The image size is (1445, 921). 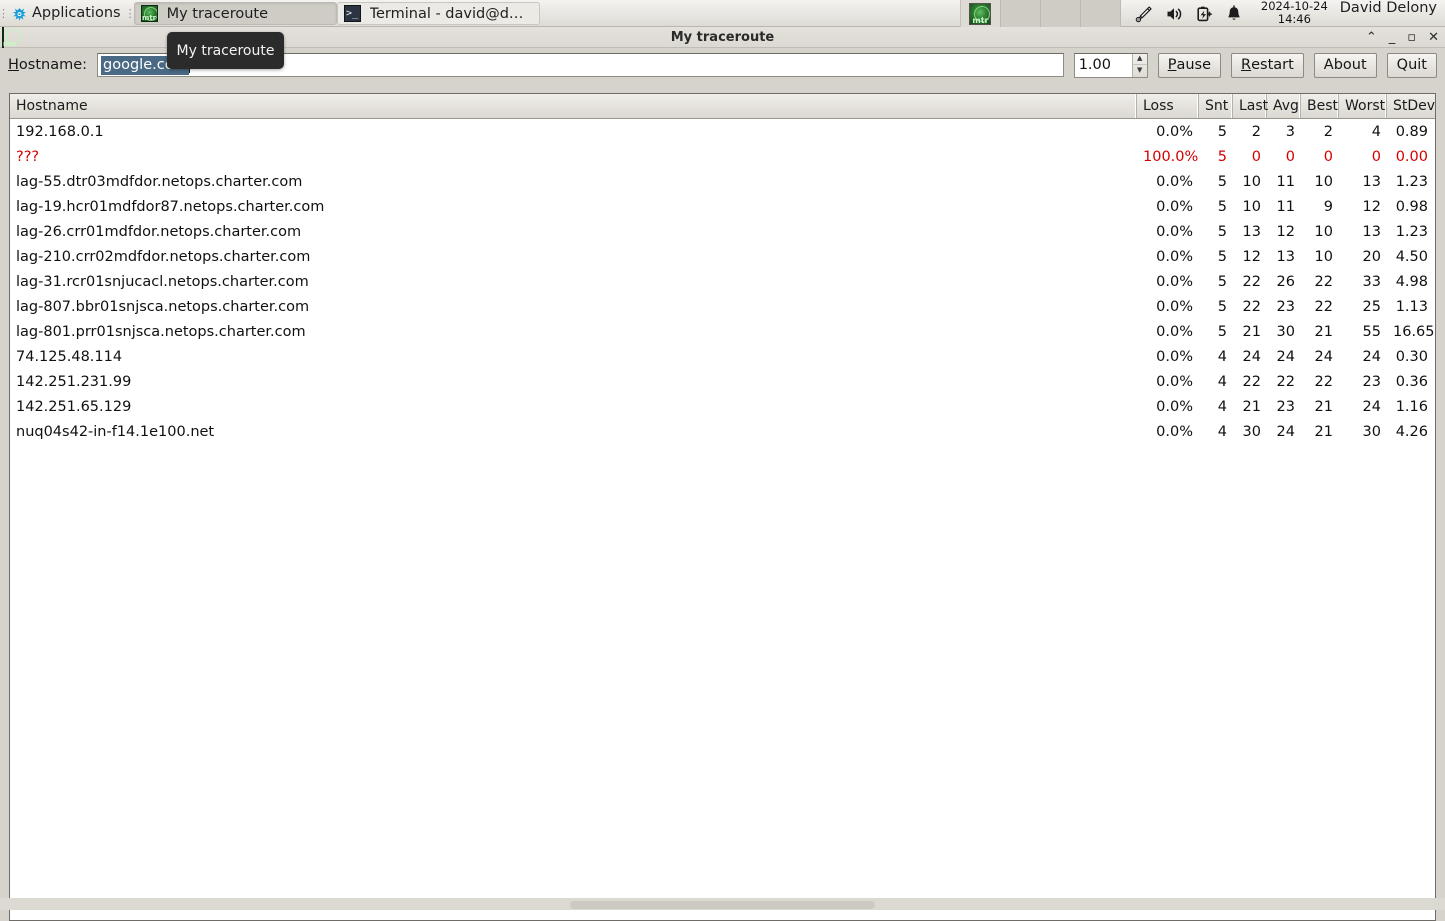 I want to click on user-name-label: David Delony, so click(x=1390, y=13).